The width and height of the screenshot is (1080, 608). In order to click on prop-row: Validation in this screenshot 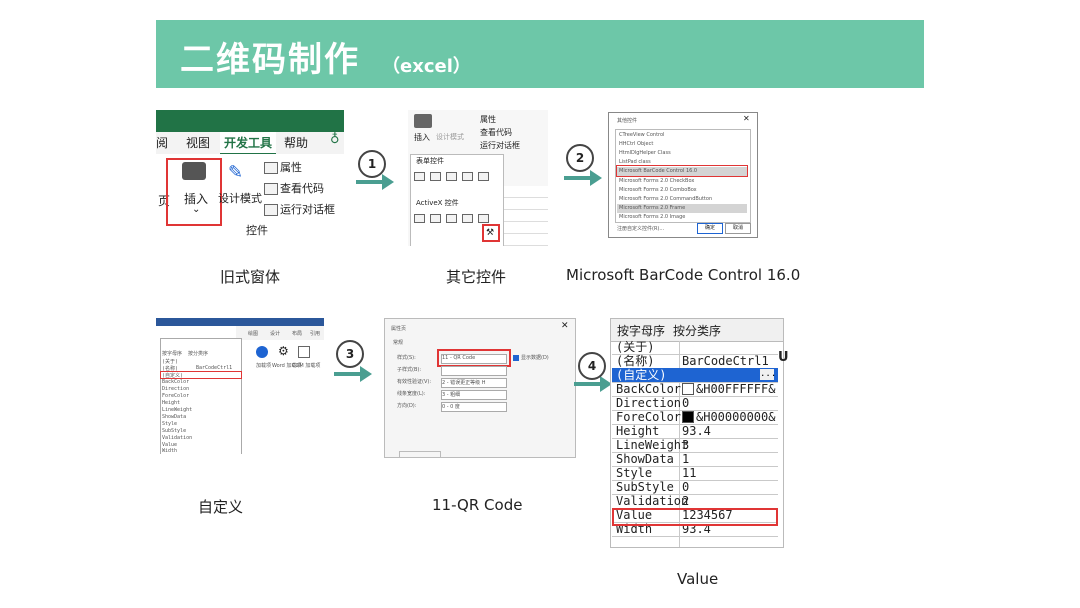, I will do `click(177, 438)`.